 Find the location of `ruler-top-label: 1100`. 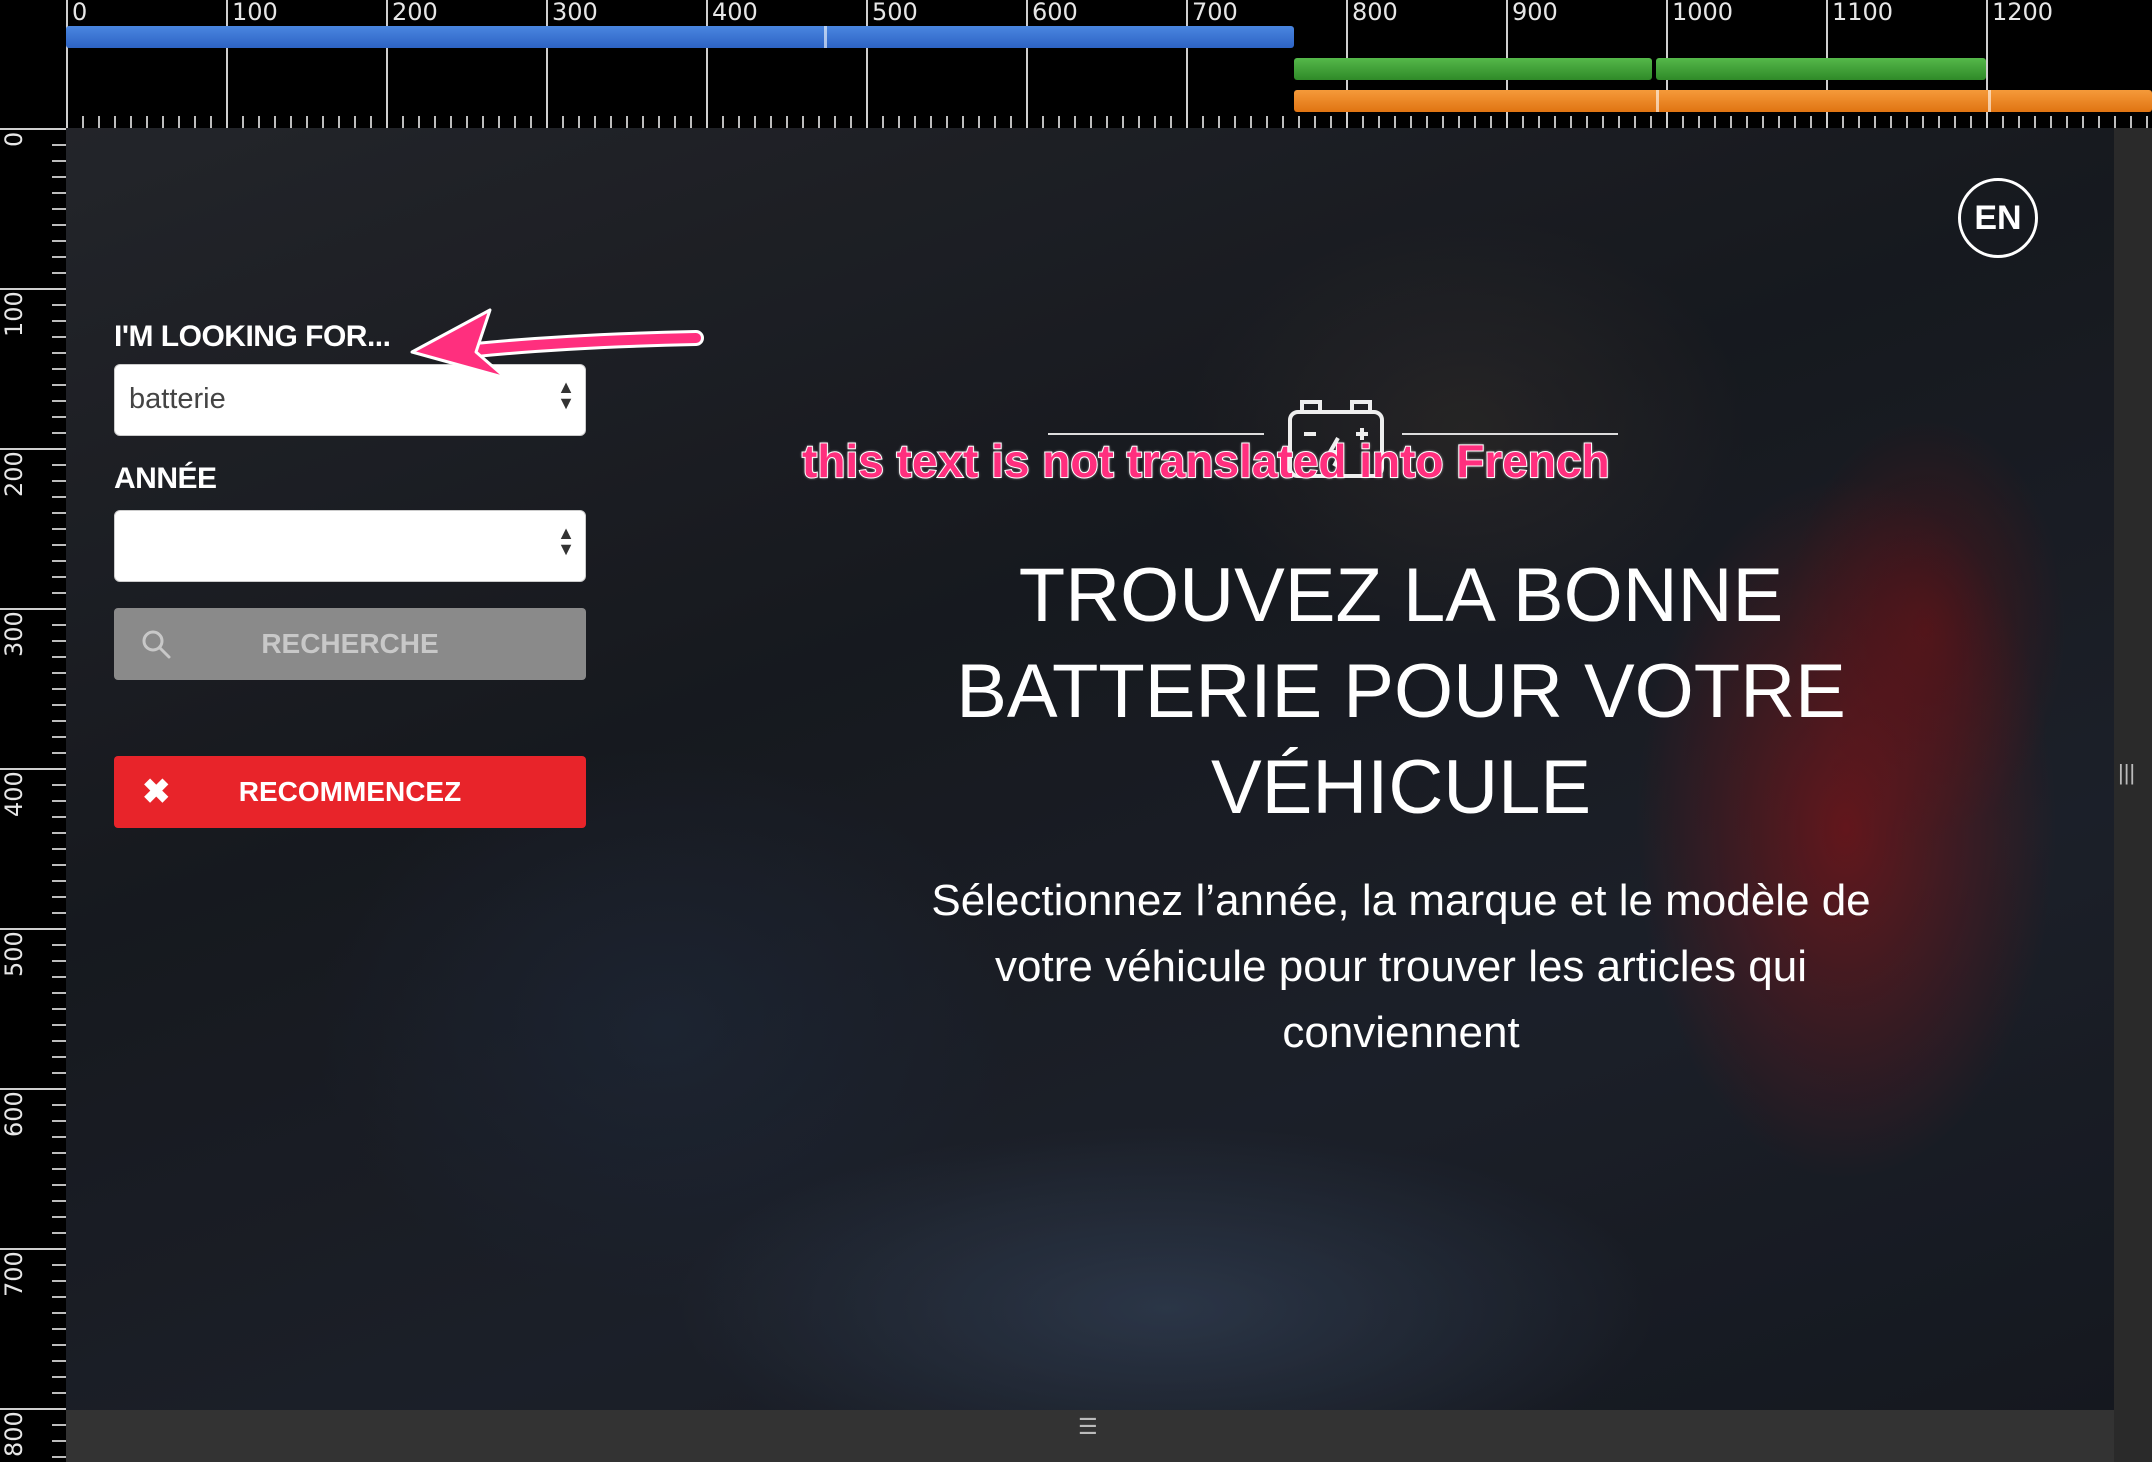

ruler-top-label: 1100 is located at coordinates (1863, 13).